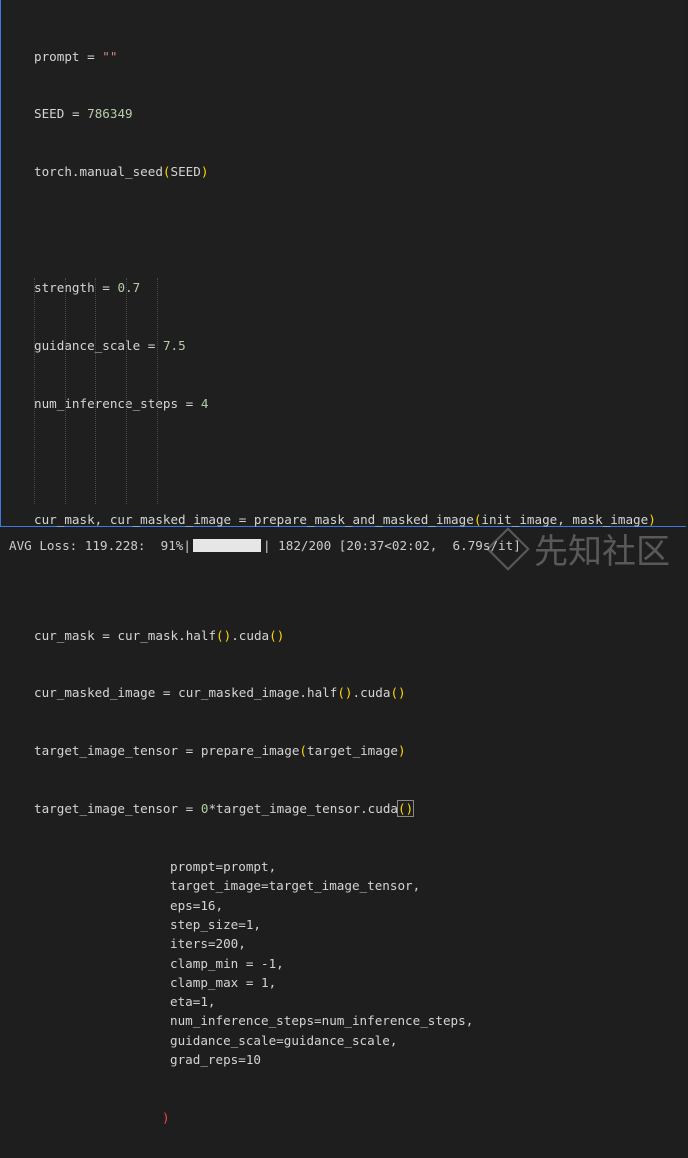 The image size is (688, 1158). I want to click on token-call: *target_image_tensor.cuda, so click(303, 809).